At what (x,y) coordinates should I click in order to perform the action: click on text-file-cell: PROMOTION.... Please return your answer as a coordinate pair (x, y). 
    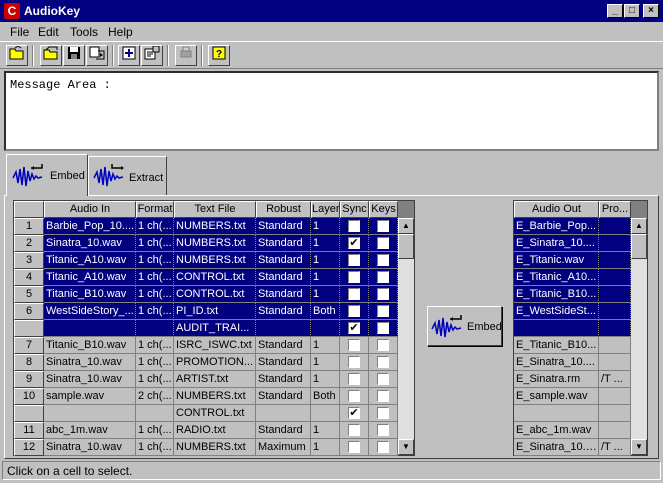
    Looking at the image, I should click on (215, 362).